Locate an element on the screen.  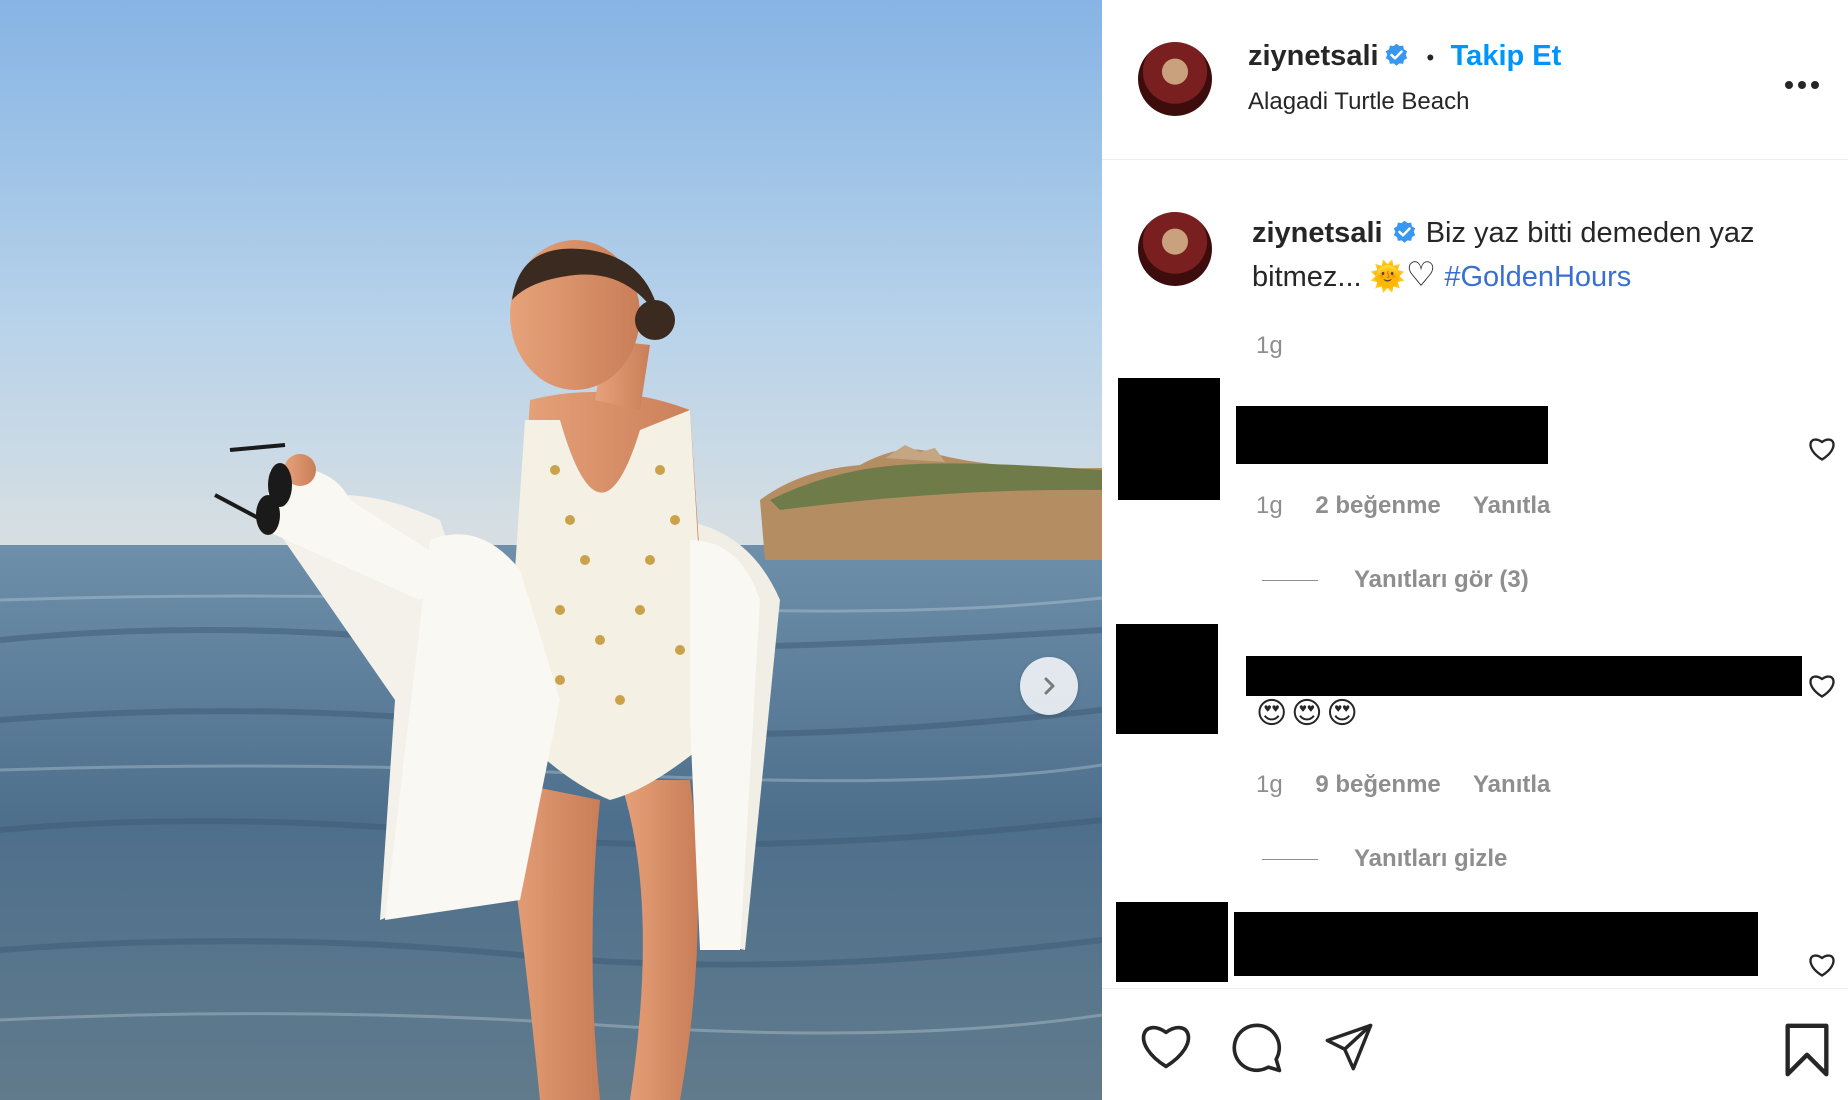
share-icon is located at coordinates (1349, 1047).